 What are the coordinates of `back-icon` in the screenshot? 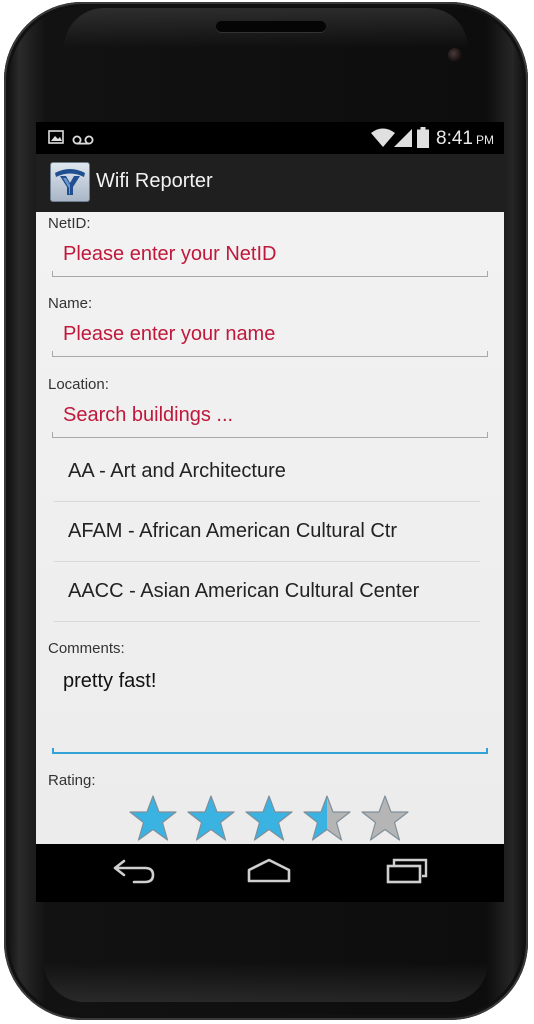 It's located at (137, 873).